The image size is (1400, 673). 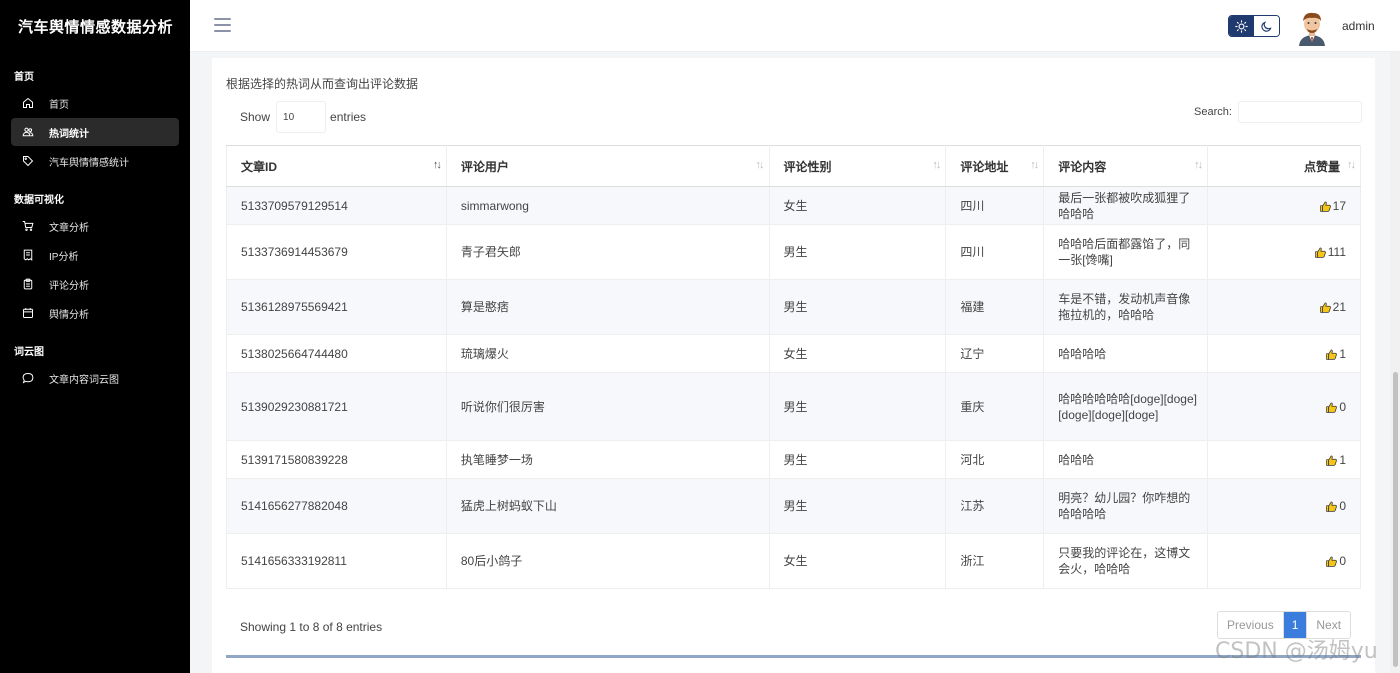 I want to click on sidebar-item-label: 首页, so click(x=59, y=105).